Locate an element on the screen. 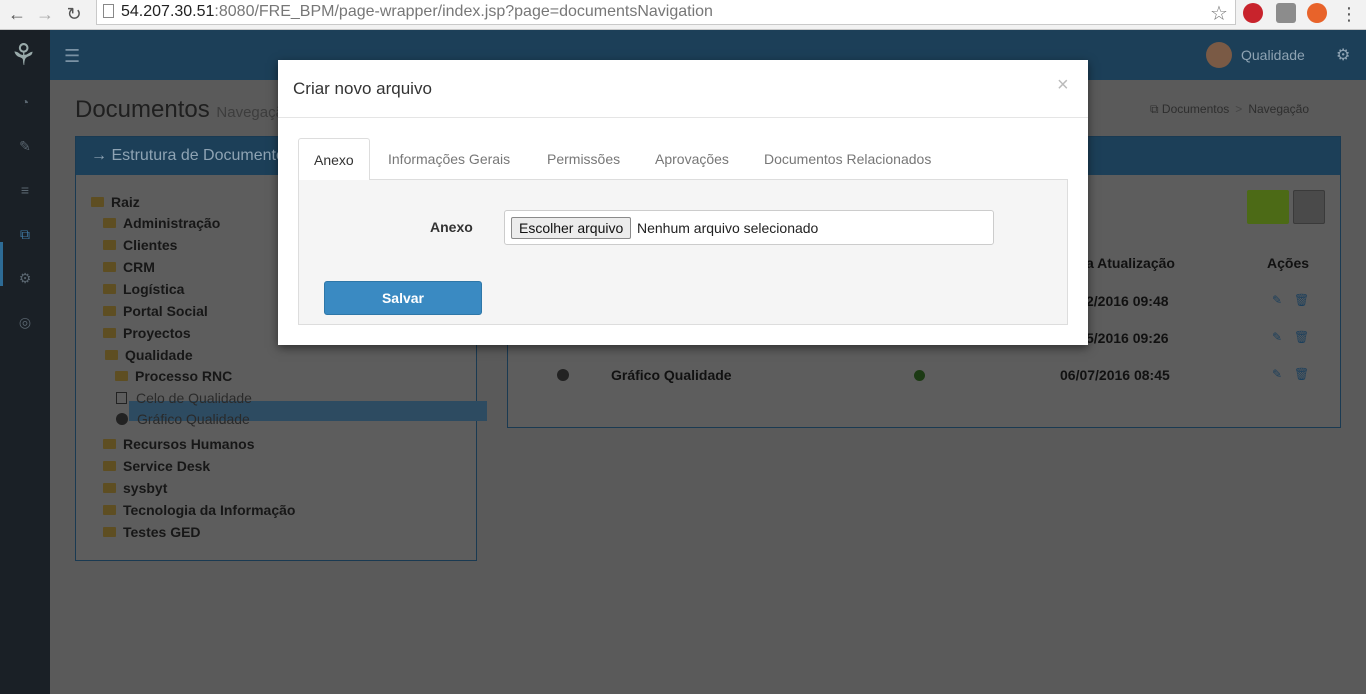  file-status-text: Nenhum arquivo selecionado is located at coordinates (728, 228).